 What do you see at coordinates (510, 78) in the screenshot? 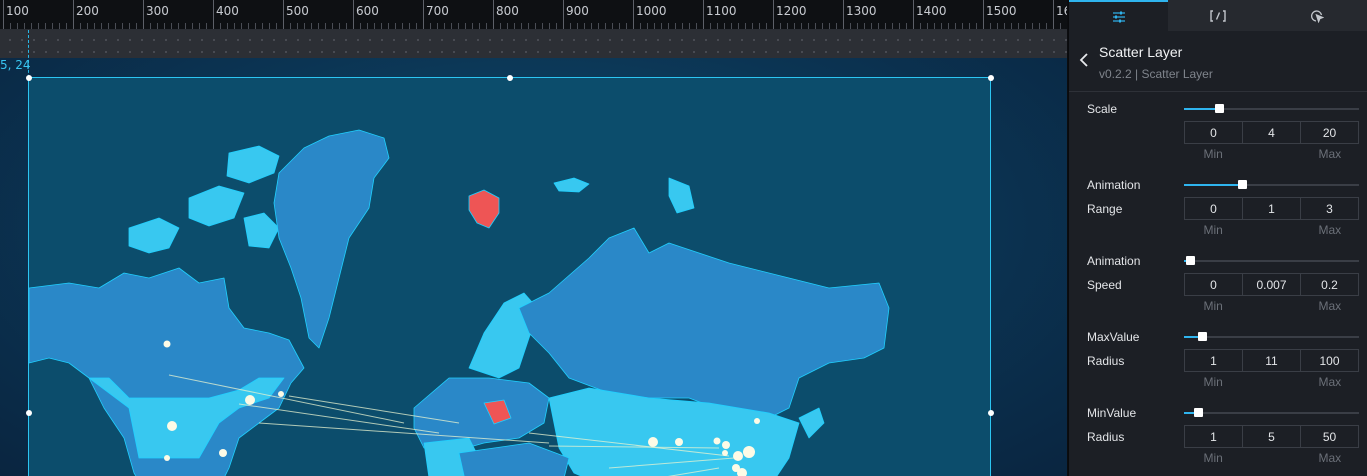
I see `resize-handle-top-center` at bounding box center [510, 78].